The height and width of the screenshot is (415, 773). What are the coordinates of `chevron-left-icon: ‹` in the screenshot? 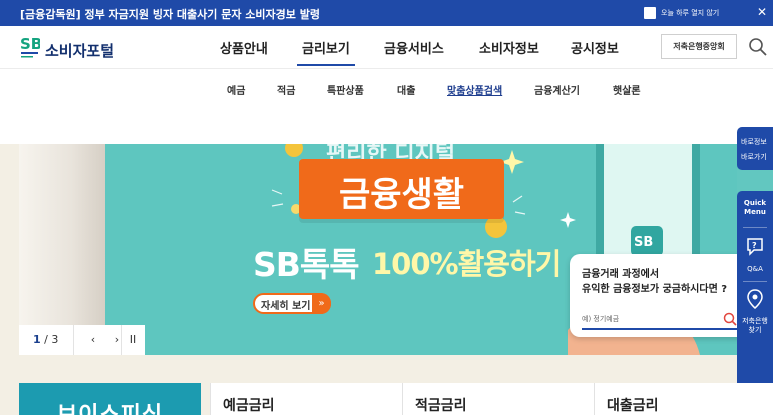 It's located at (93, 340).